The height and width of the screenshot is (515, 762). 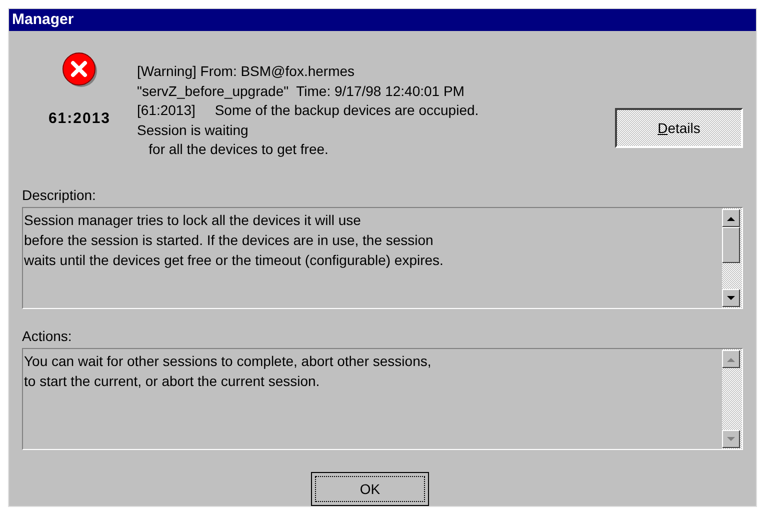 I want to click on text-line: Session manager tries to lock all the devices it will use, so click(x=193, y=220).